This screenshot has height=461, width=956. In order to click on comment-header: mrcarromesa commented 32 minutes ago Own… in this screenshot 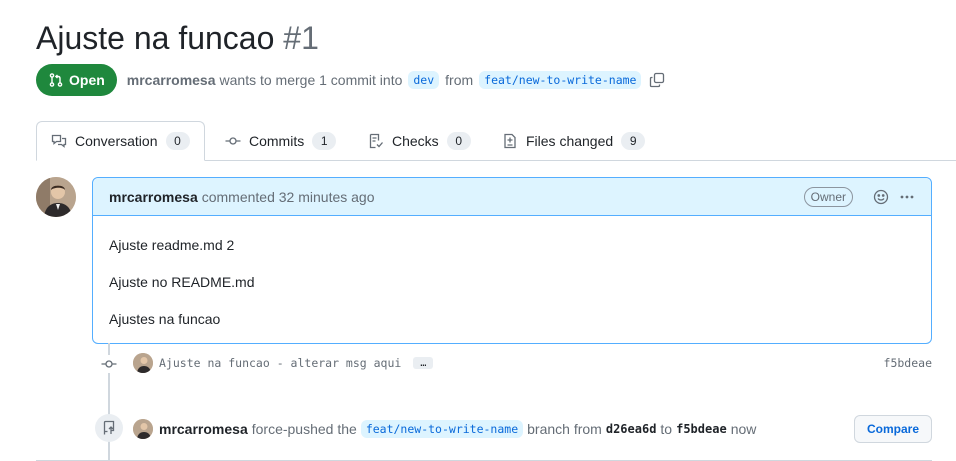, I will do `click(512, 197)`.